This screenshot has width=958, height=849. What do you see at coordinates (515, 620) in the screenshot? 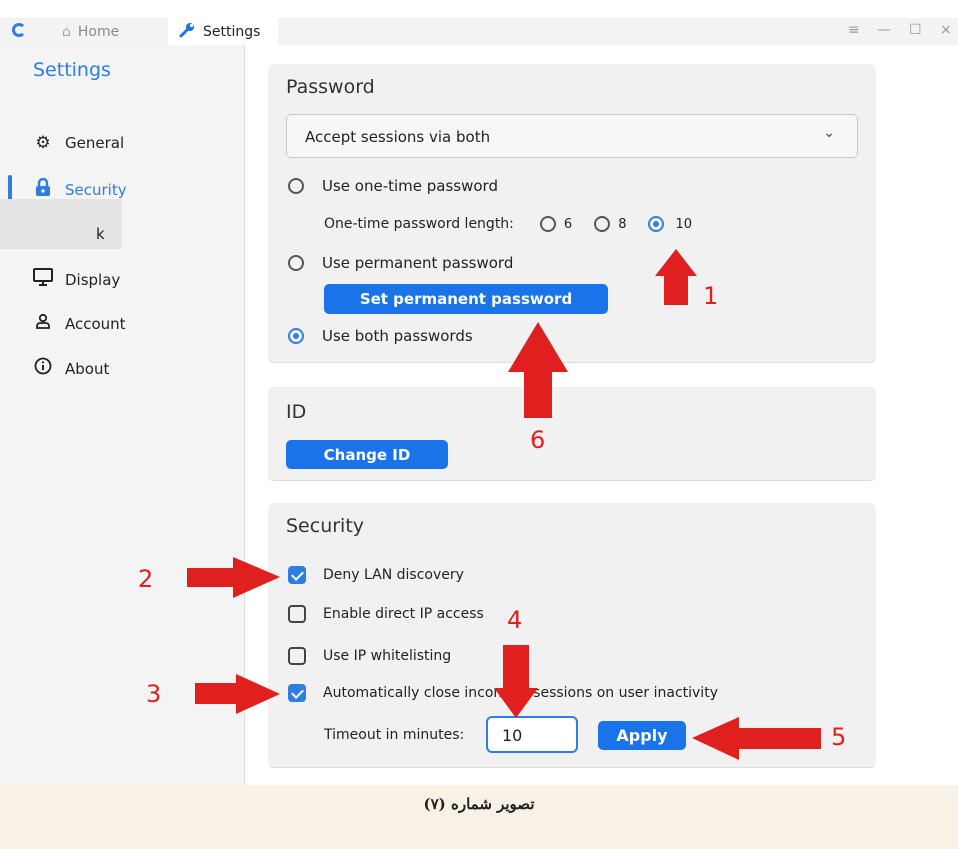
I see `annotation-4: 4` at bounding box center [515, 620].